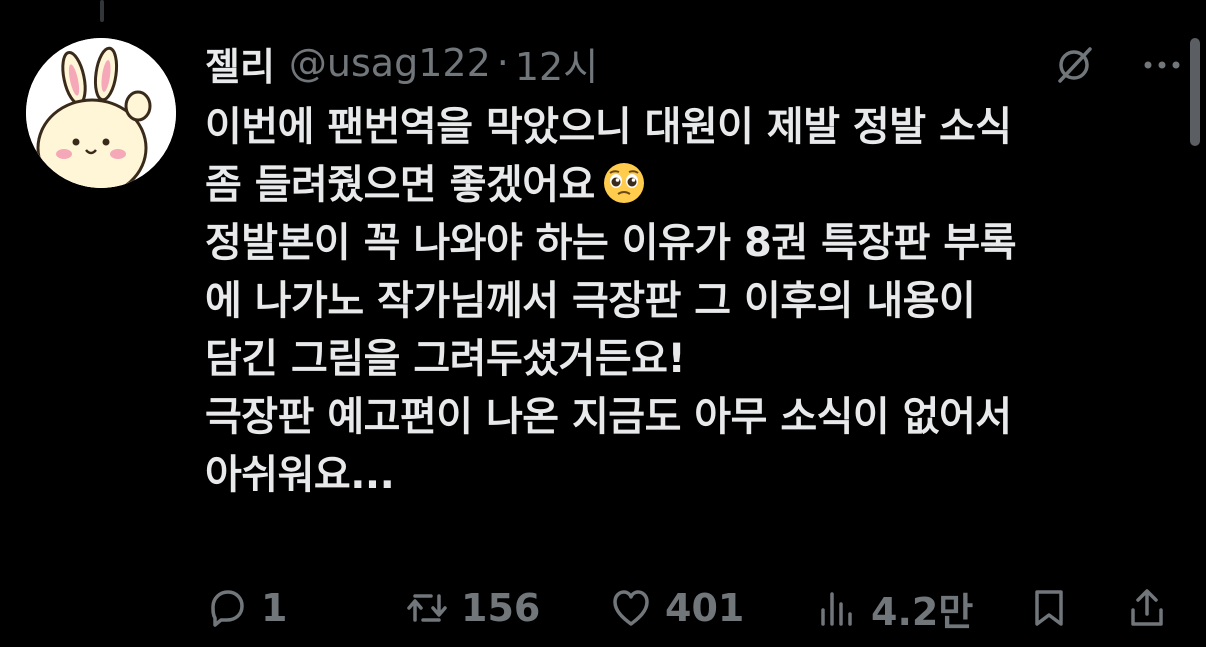 This screenshot has height=647, width=1206. What do you see at coordinates (501, 608) in the screenshot?
I see `retweet-count: 156` at bounding box center [501, 608].